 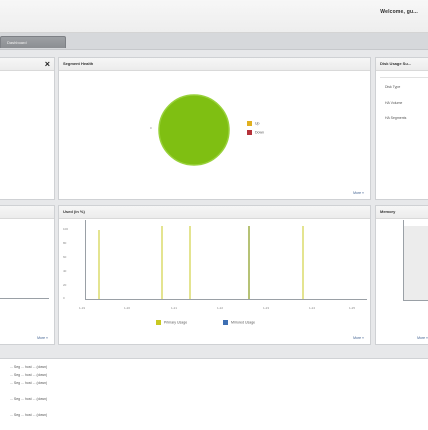 What do you see at coordinates (220, 308) in the screenshot?
I see `x-tick-label: 1-22` at bounding box center [220, 308].